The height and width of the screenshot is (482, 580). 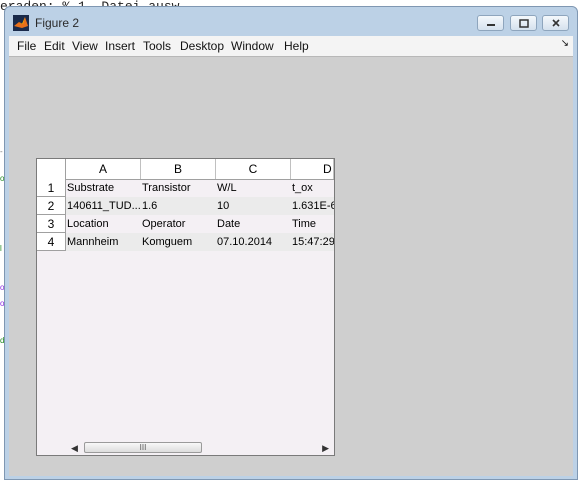 I want to click on table-cell: Komguem, so click(x=178, y=242).